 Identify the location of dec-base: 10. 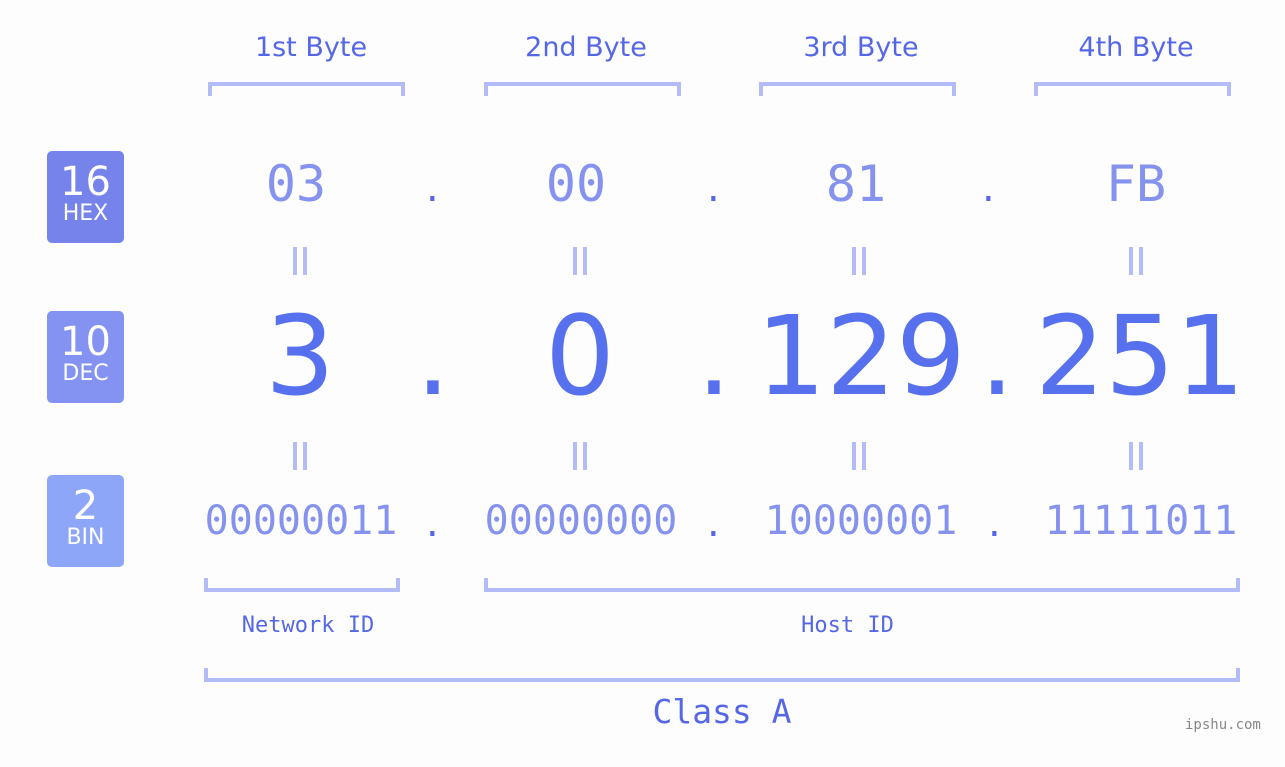
(85, 342).